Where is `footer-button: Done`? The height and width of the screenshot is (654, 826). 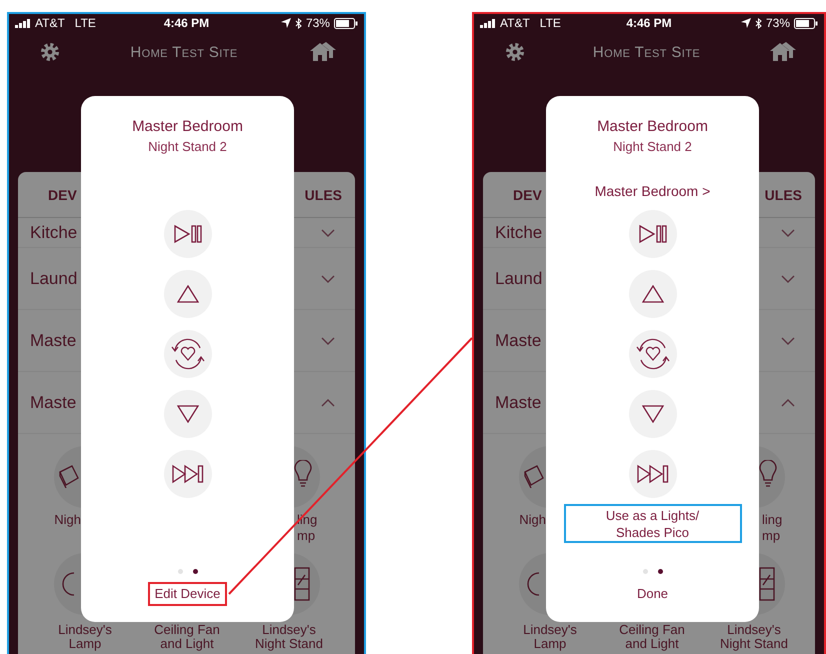 footer-button: Done is located at coordinates (653, 594).